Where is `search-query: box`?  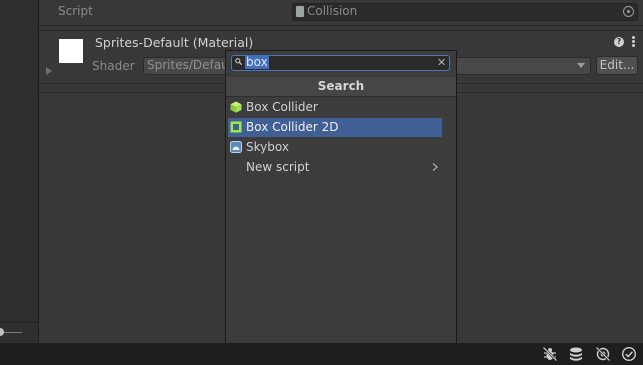 search-query: box is located at coordinates (257, 62).